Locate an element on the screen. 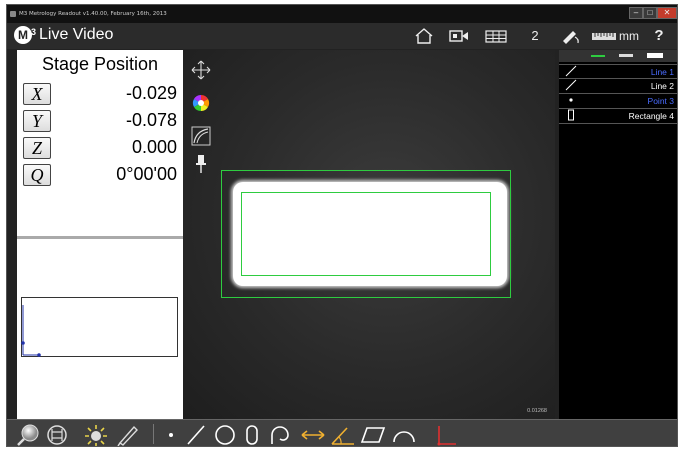 The width and height of the screenshot is (684, 451). magnifier-icon is located at coordinates (28, 434).